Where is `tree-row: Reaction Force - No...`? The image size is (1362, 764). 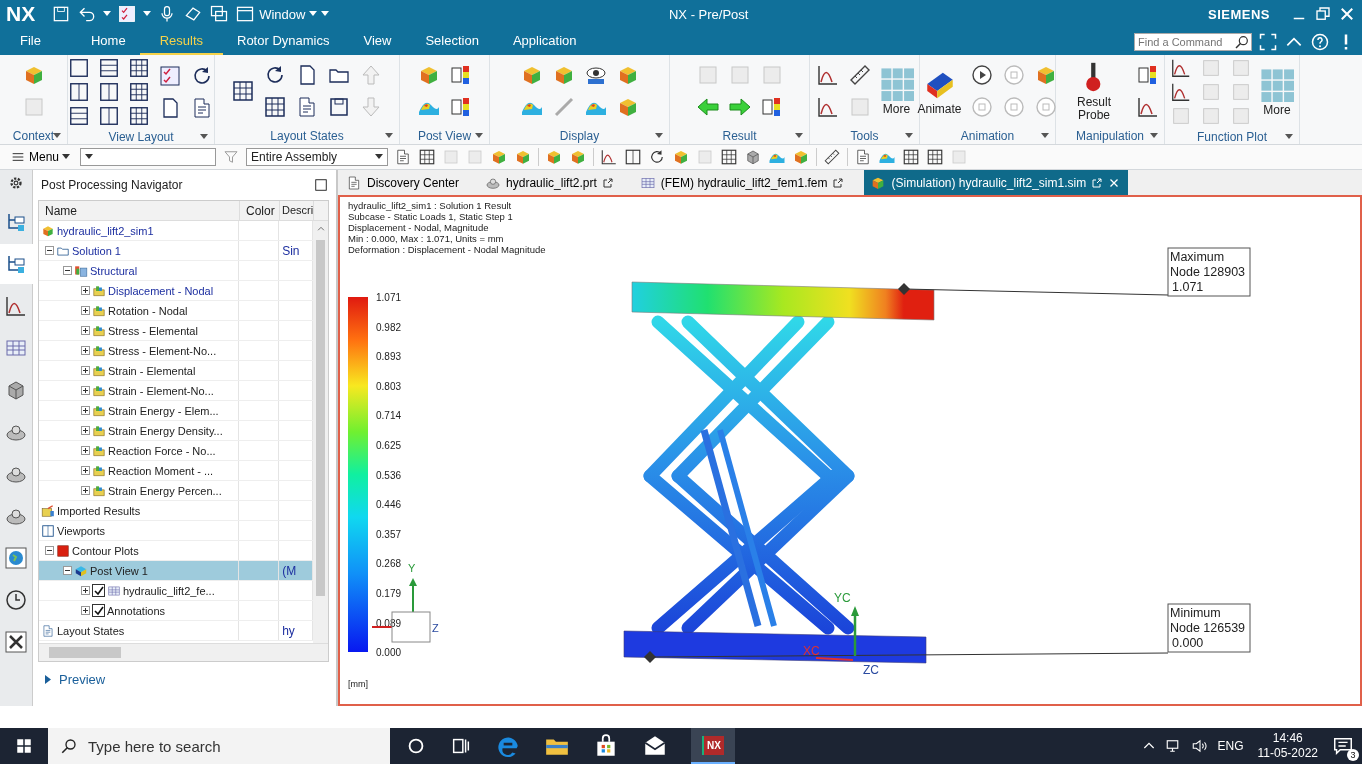 tree-row: Reaction Force - No... is located at coordinates (176, 451).